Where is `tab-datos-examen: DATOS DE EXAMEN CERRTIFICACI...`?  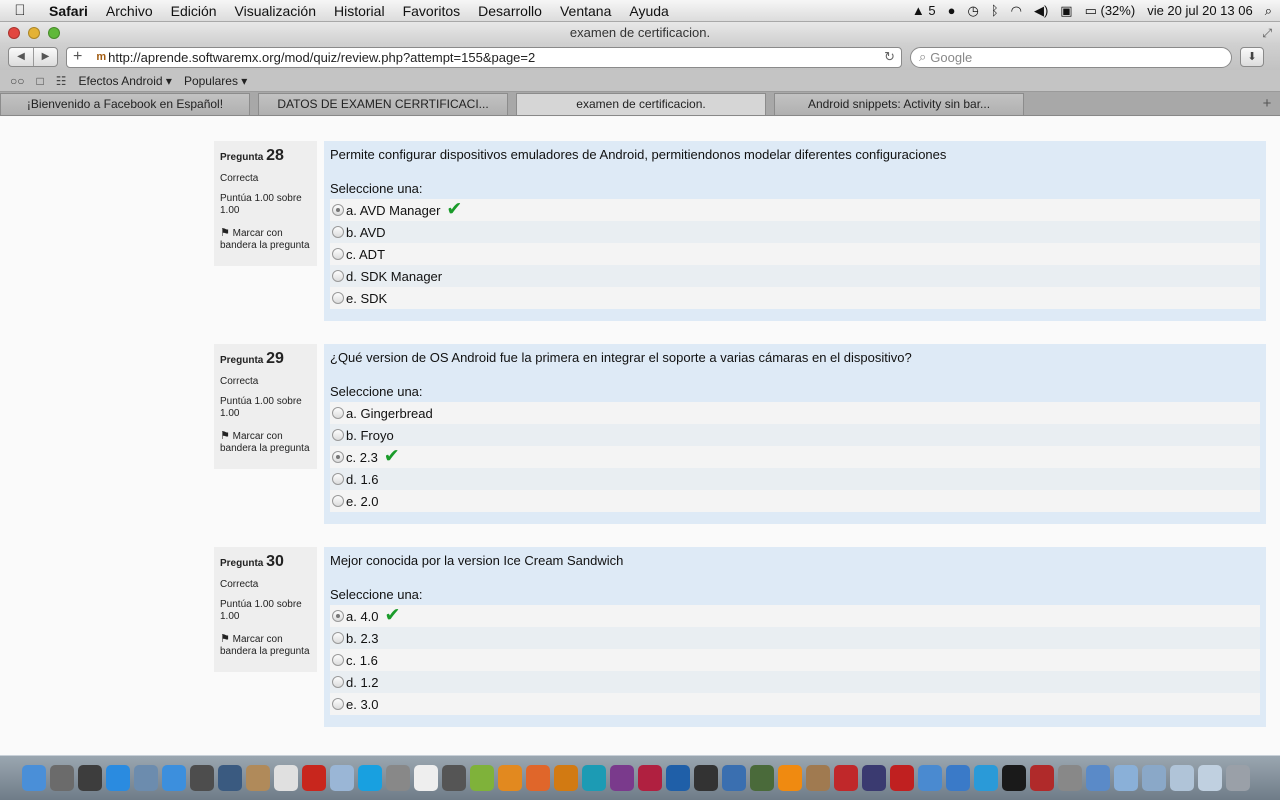
tab-datos-examen: DATOS DE EXAMEN CERRTIFICACI... is located at coordinates (383, 104).